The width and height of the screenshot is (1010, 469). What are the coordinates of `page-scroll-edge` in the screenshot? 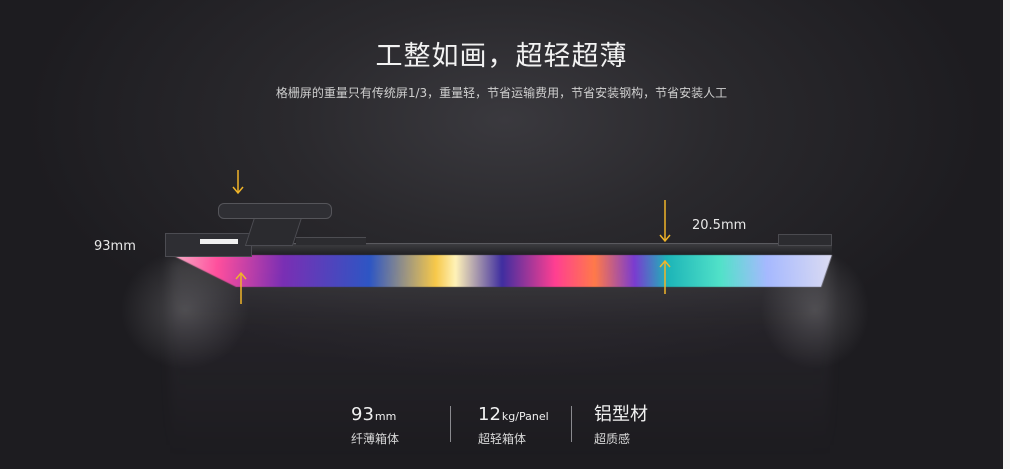 It's located at (1006, 234).